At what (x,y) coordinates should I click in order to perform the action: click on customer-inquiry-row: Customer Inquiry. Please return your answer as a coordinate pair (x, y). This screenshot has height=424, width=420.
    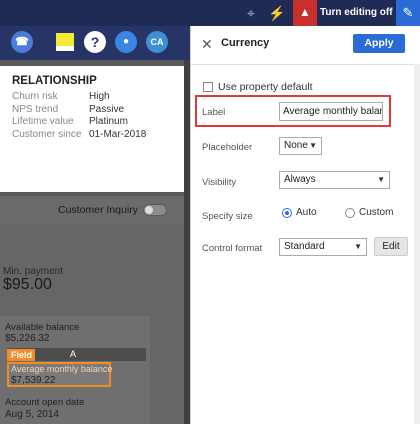
    Looking at the image, I should click on (92, 210).